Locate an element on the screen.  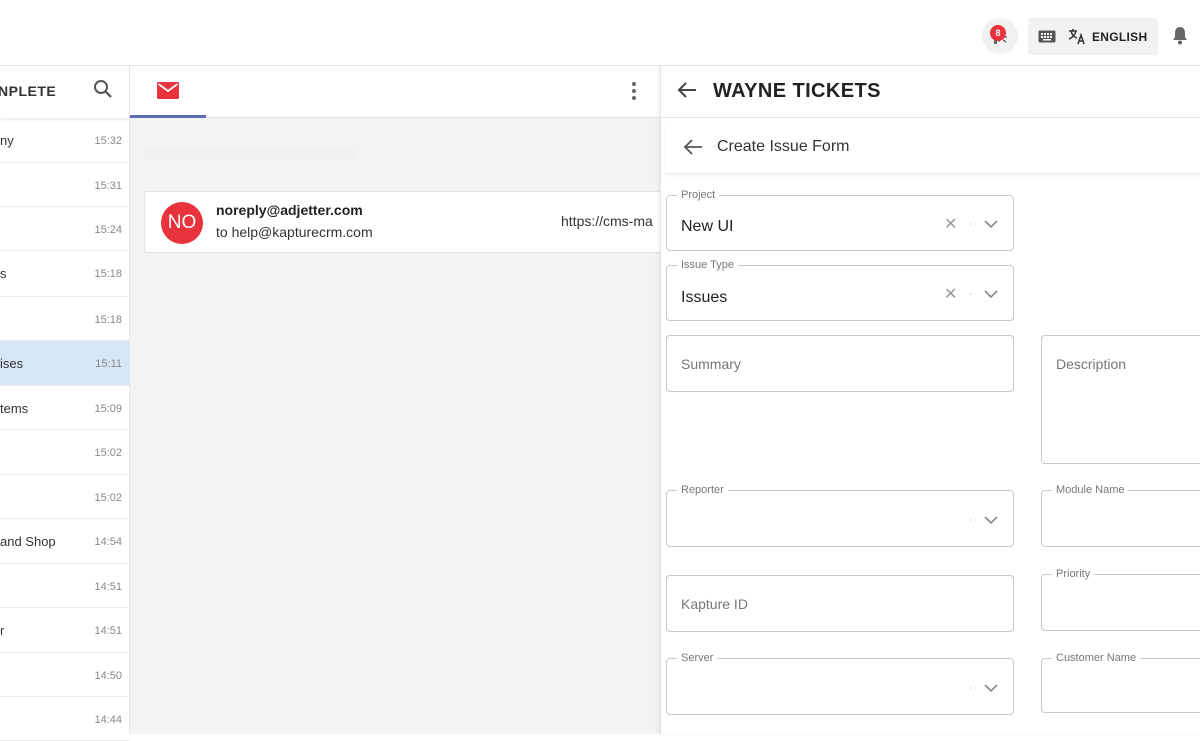
list-item: 15:31 is located at coordinates (65, 185).